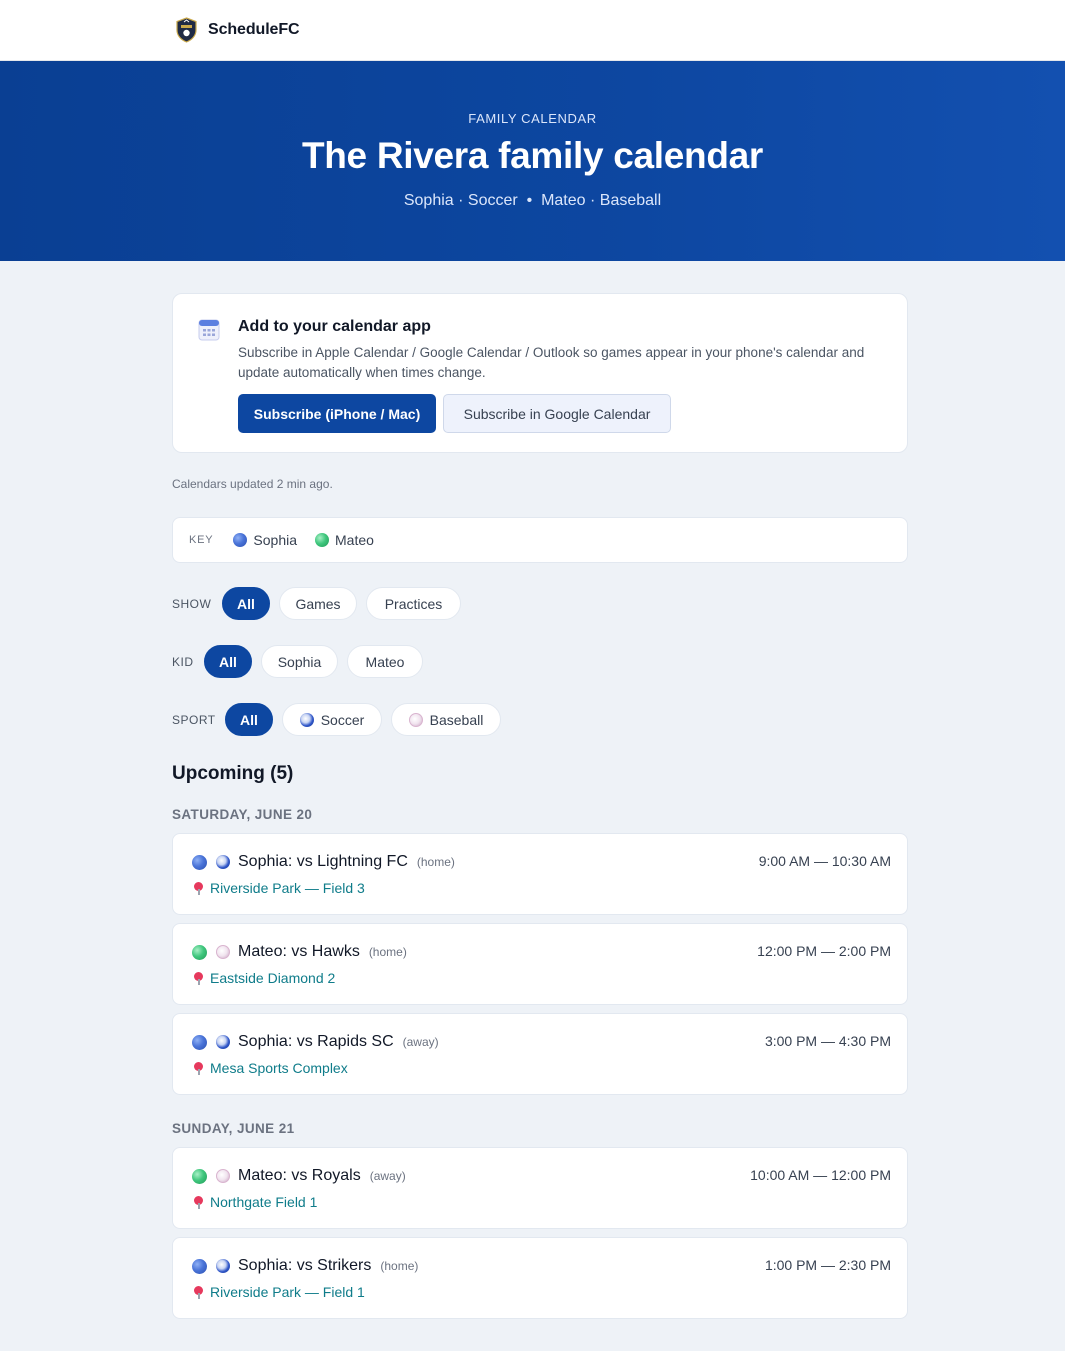 Image resolution: width=1065 pixels, height=1351 pixels. I want to click on filter-sport: SPORT All Soccer Baseball, so click(341, 719).